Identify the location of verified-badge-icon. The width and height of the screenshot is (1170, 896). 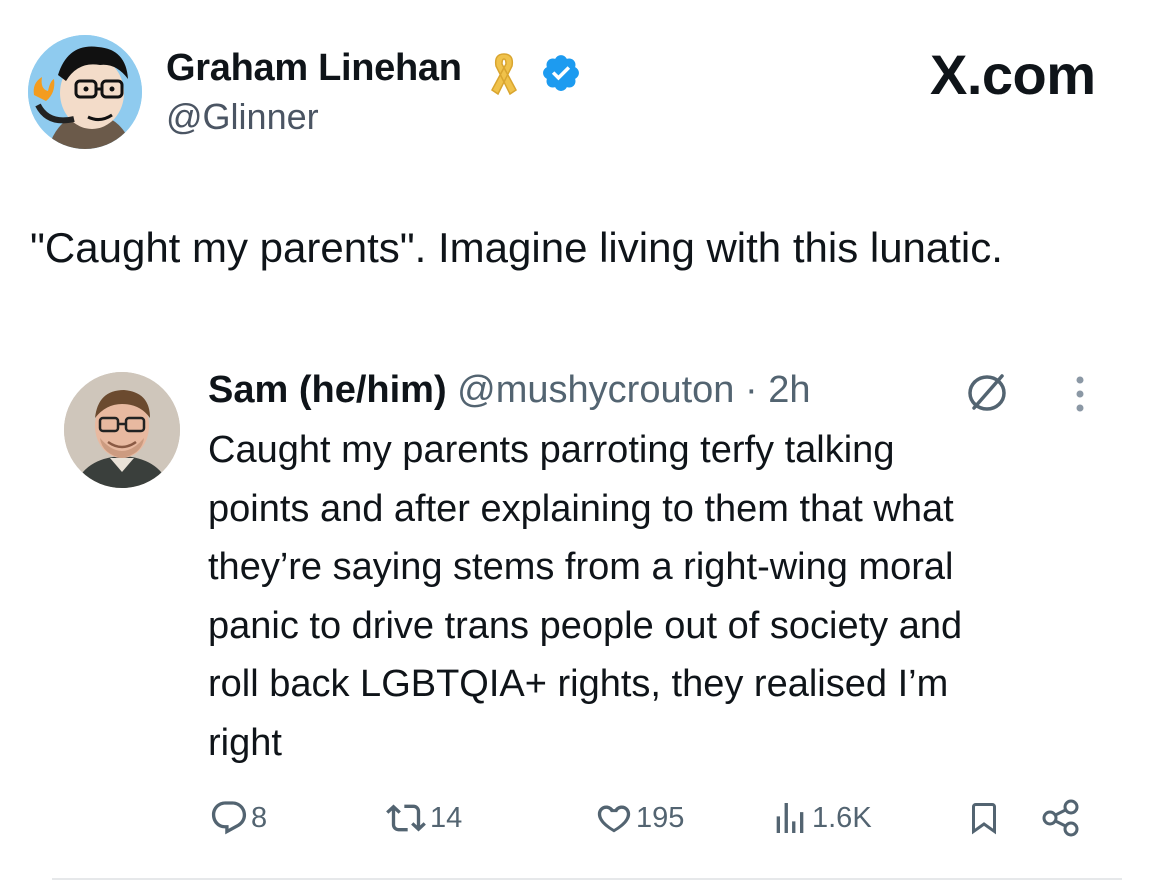
(561, 73).